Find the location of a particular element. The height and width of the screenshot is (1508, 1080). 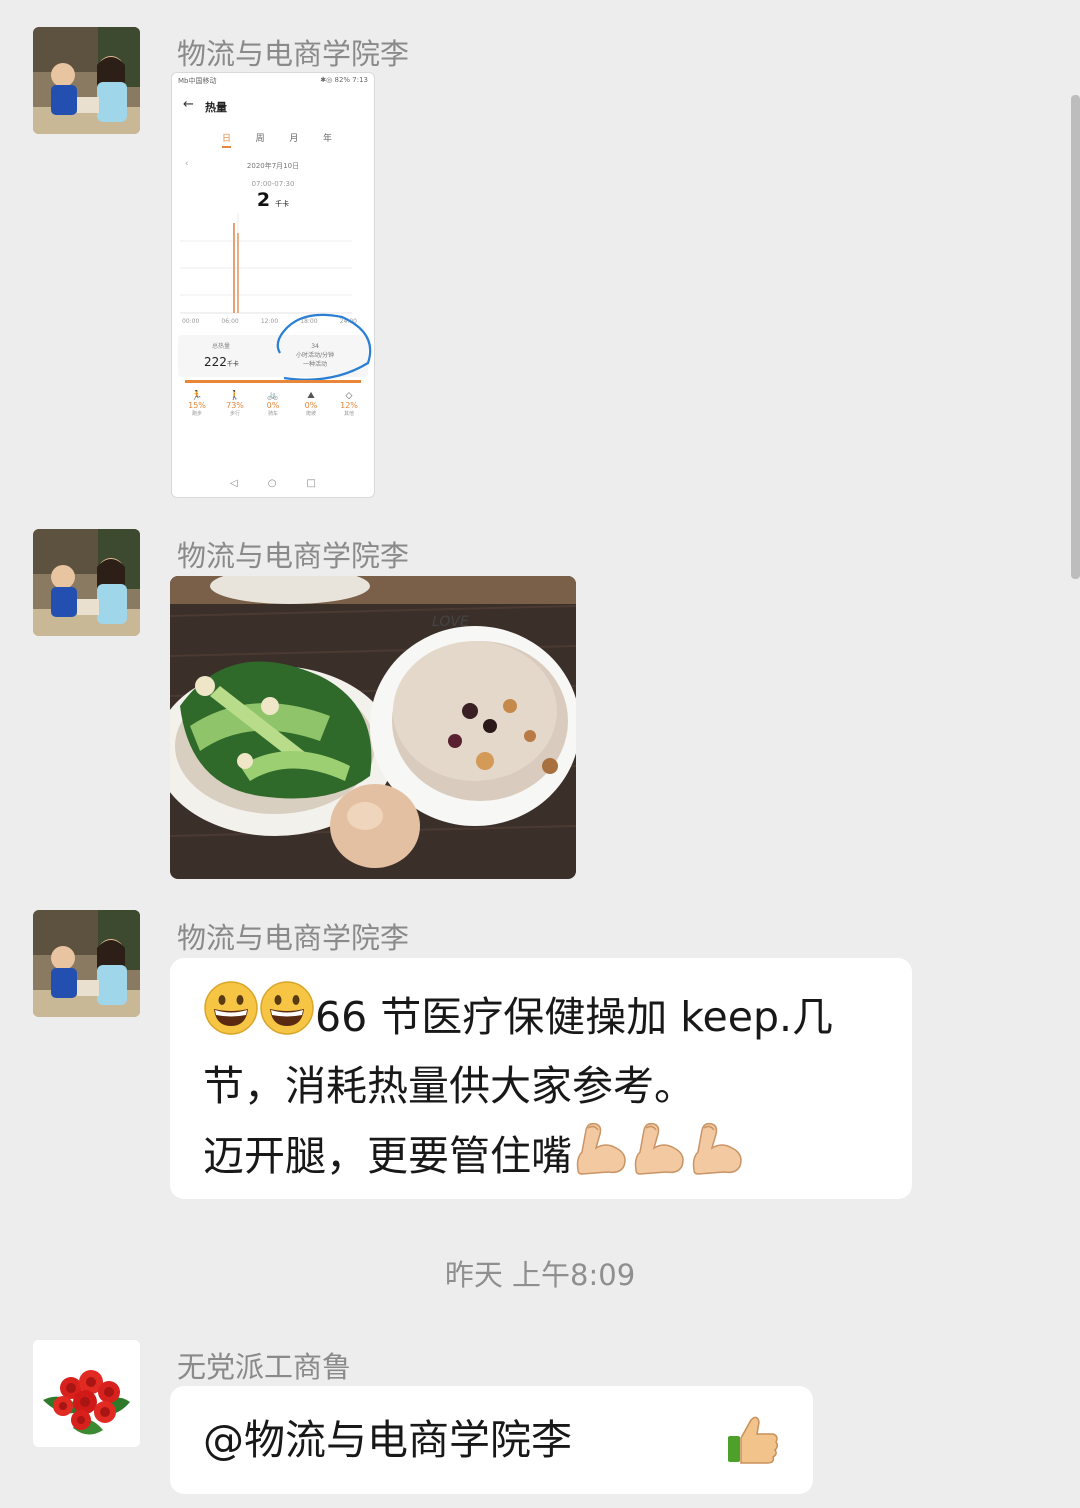

mention-text: @物流与电商学院李 is located at coordinates (387, 1440).